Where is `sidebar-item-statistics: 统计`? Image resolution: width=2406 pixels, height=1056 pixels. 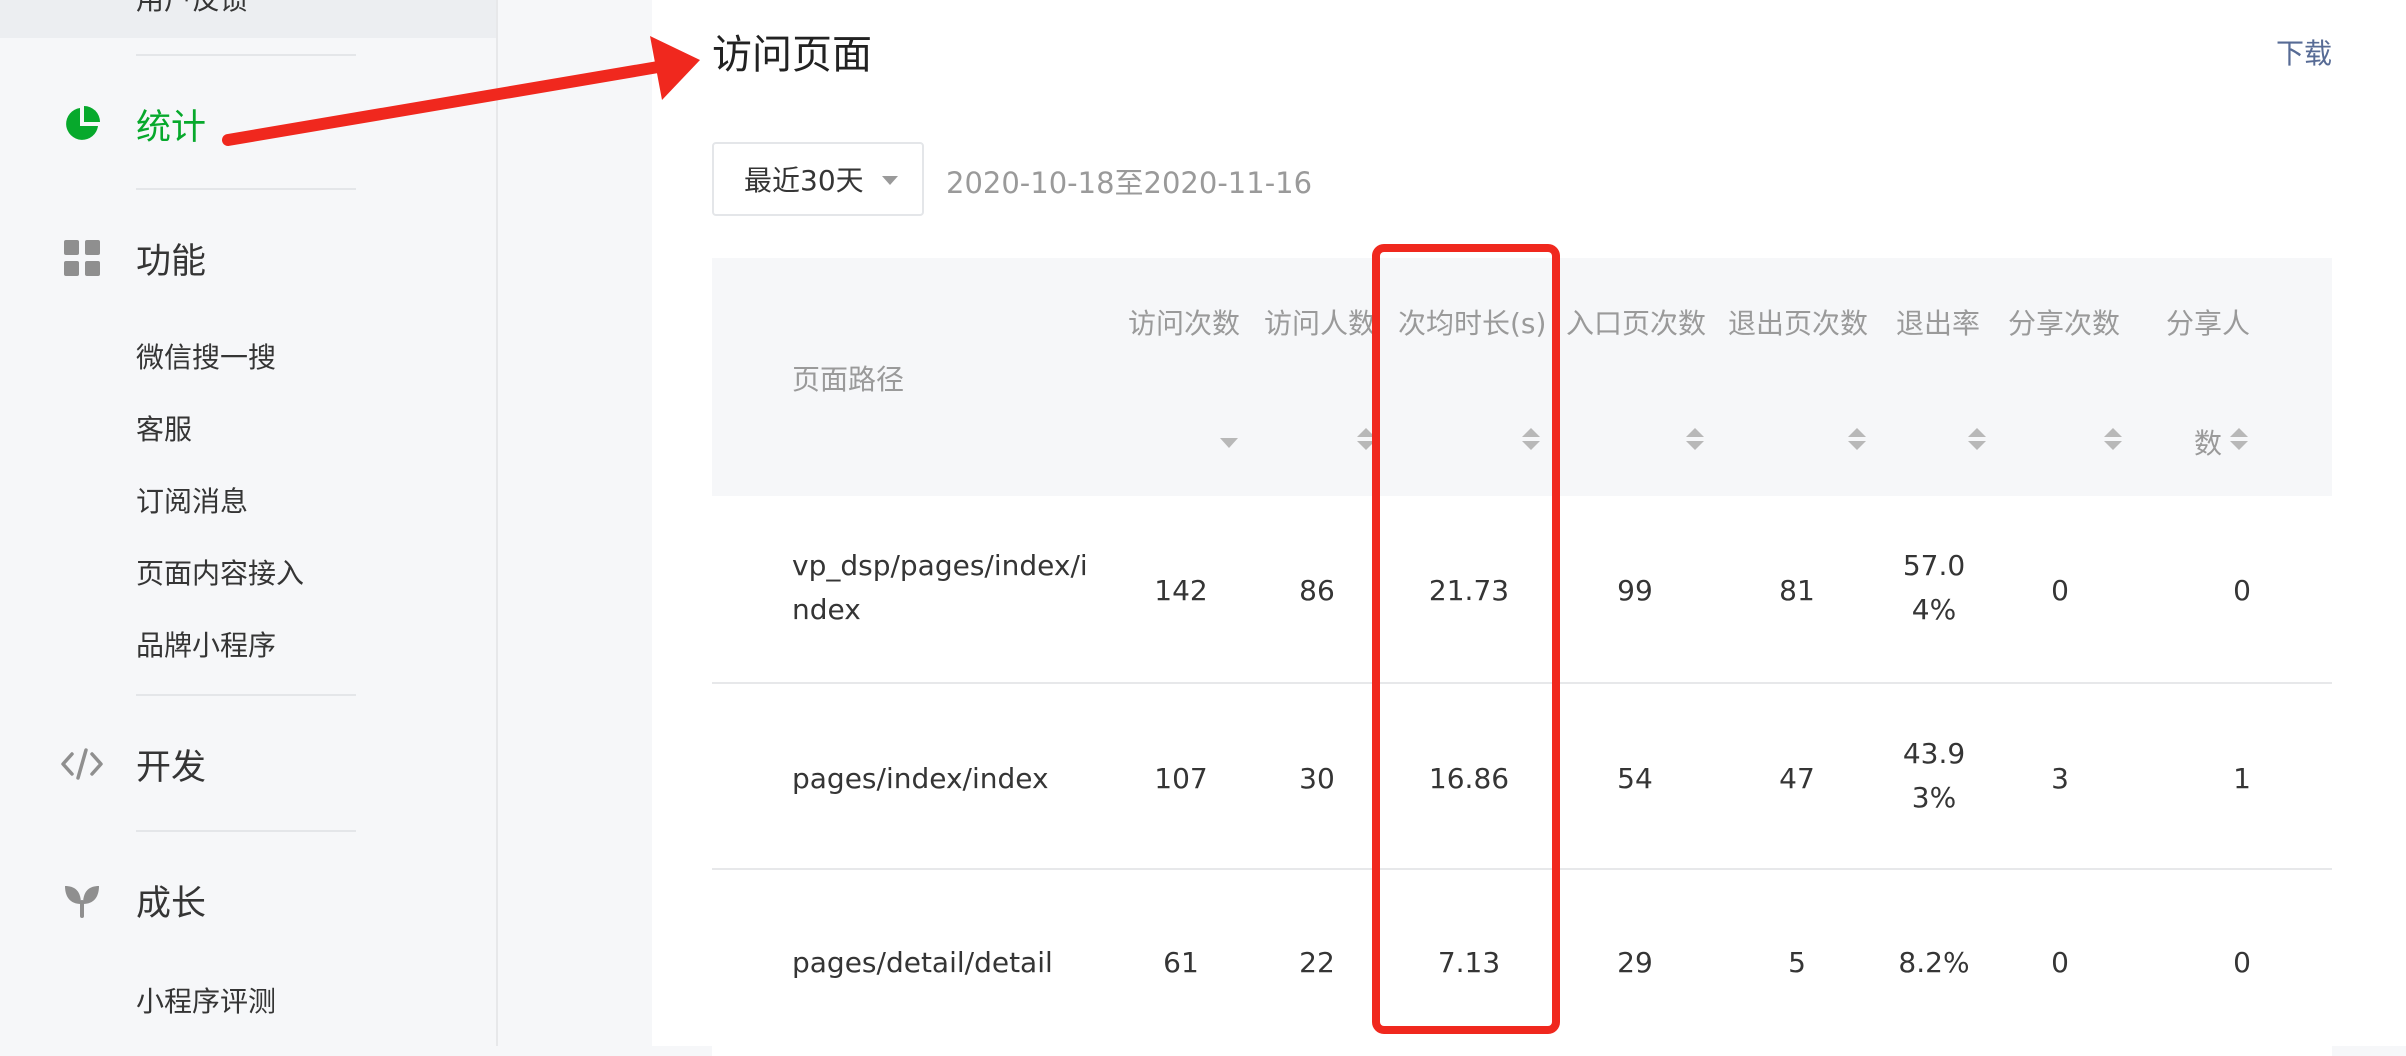
sidebar-item-statistics: 统计 is located at coordinates (248, 124).